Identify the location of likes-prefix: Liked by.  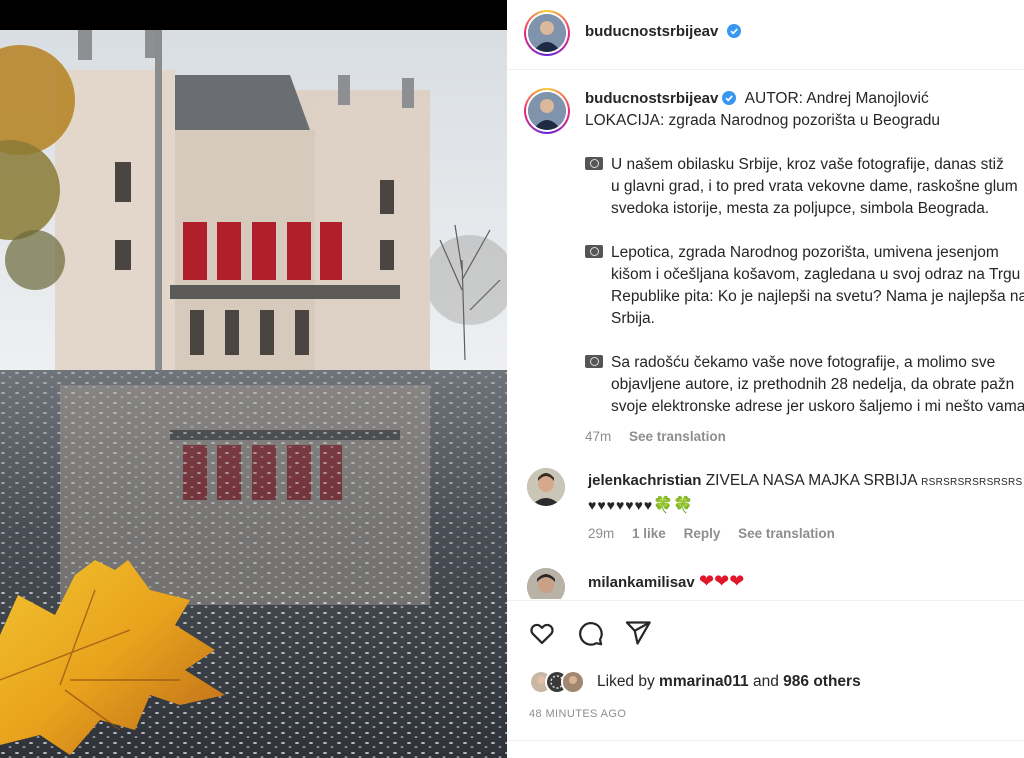
(626, 681).